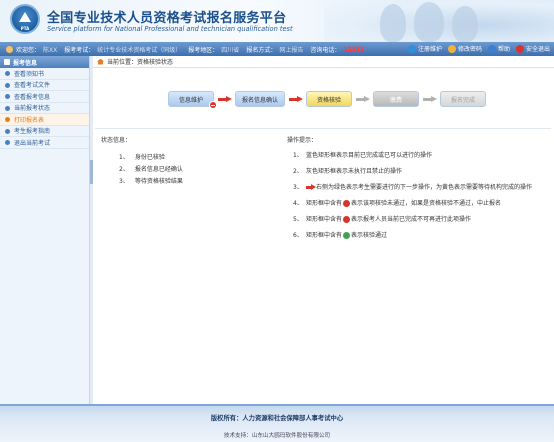 This screenshot has height=442, width=554. What do you see at coordinates (451, 48) in the screenshot?
I see `lock-icon` at bounding box center [451, 48].